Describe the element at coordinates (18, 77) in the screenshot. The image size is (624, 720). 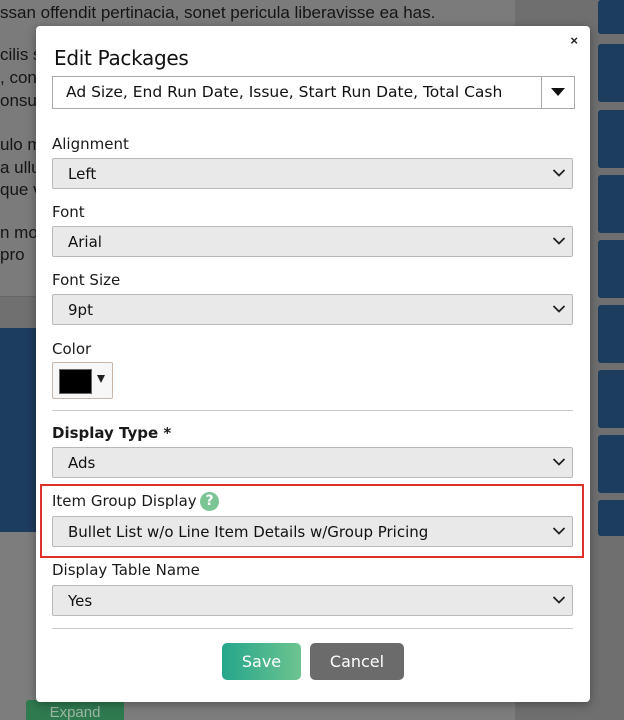
I see `background-text-line: , con` at that location.